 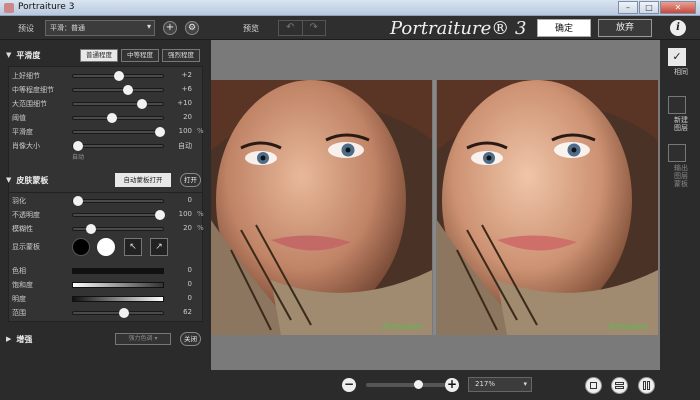 What do you see at coordinates (251, 28) in the screenshot?
I see `preview-label: 预览` at bounding box center [251, 28].